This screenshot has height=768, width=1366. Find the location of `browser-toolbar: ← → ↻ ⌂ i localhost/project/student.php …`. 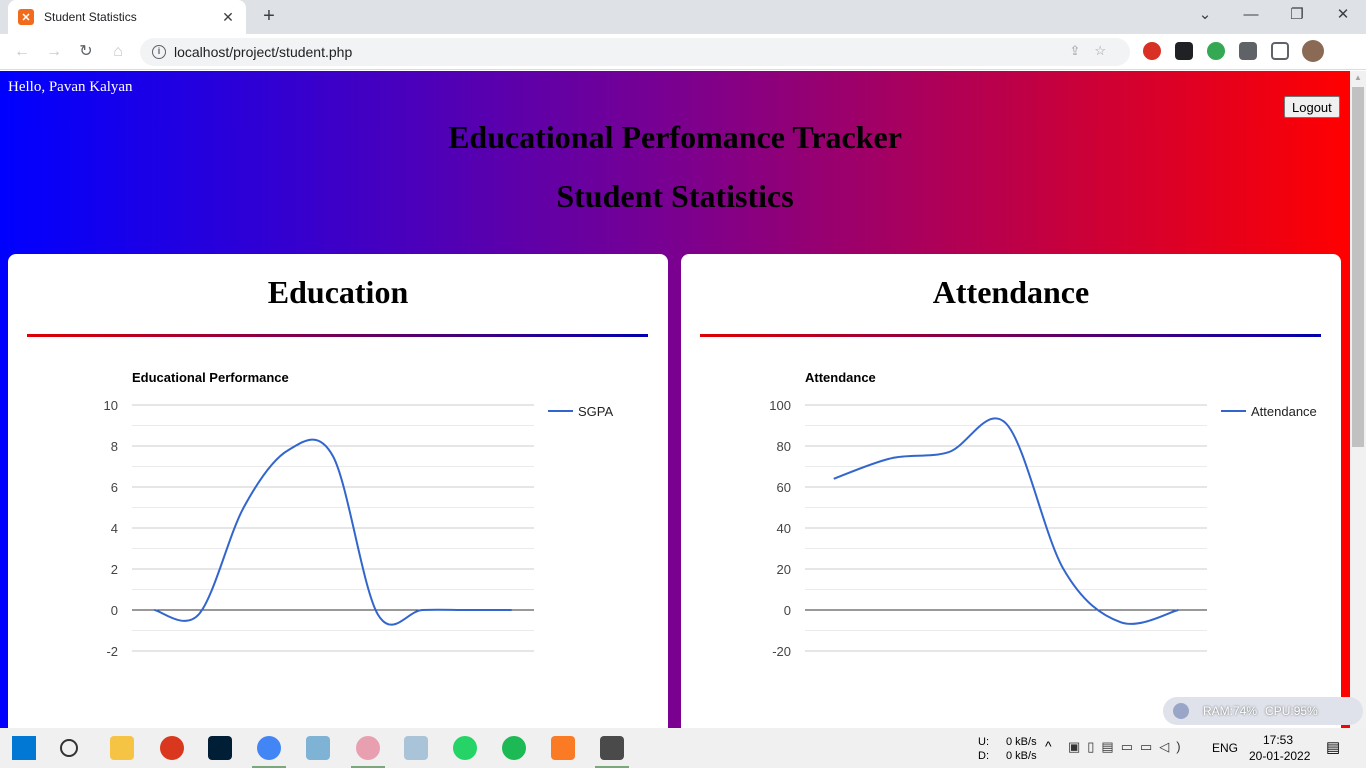

browser-toolbar: ← → ↻ ⌂ i localhost/project/student.php … is located at coordinates (683, 52).